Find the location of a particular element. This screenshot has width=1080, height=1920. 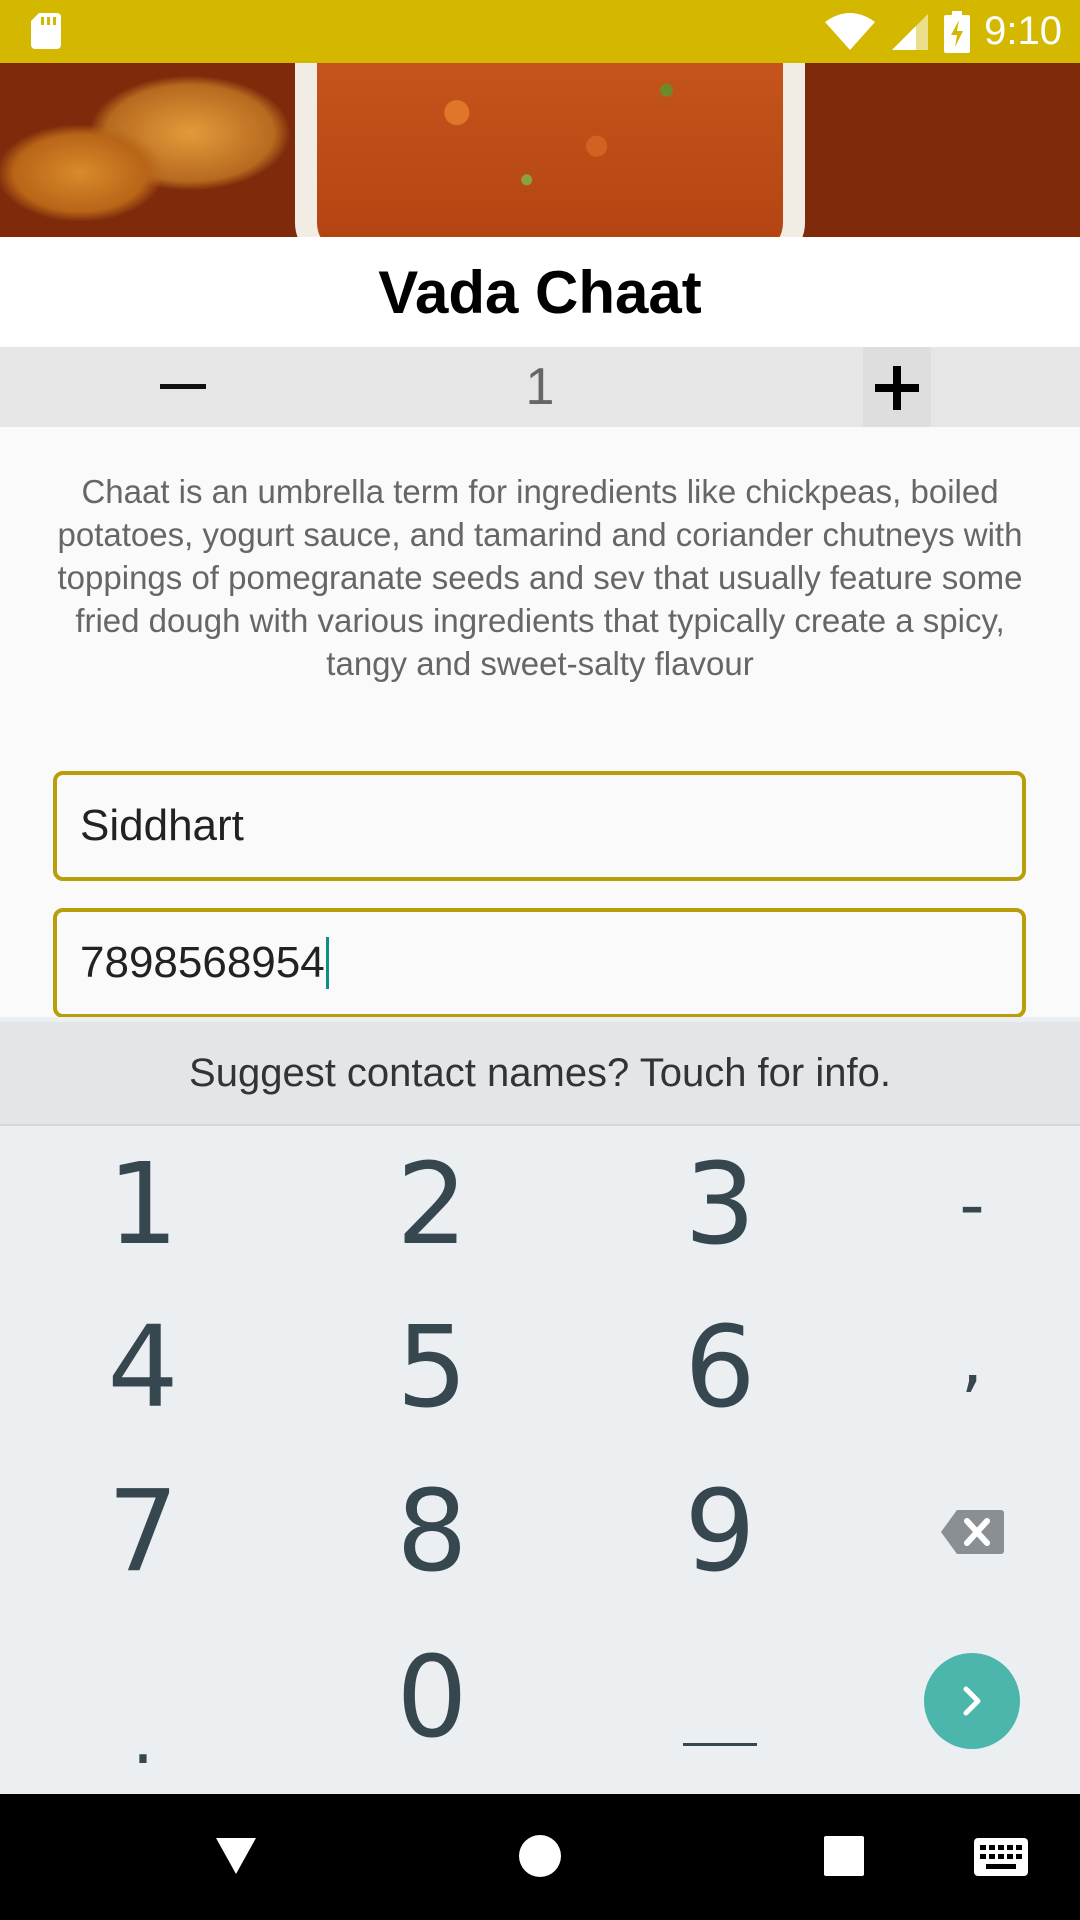

status-bar: 9:10 is located at coordinates (540, 31).